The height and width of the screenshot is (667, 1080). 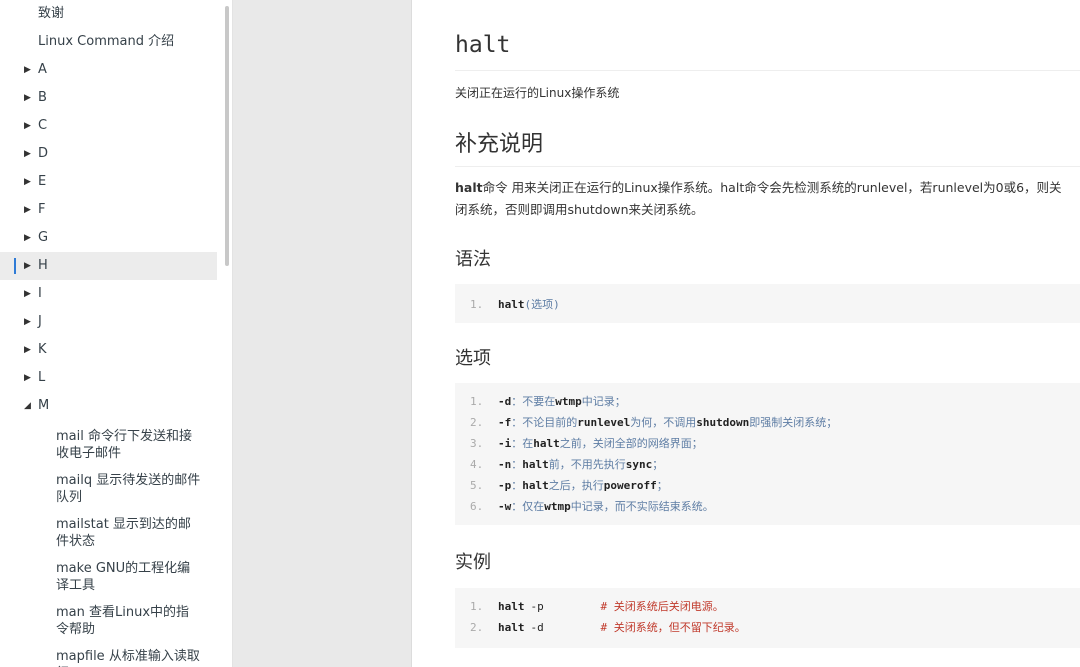 What do you see at coordinates (111, 182) in the screenshot?
I see `sidebar-item-e: ▶ E` at bounding box center [111, 182].